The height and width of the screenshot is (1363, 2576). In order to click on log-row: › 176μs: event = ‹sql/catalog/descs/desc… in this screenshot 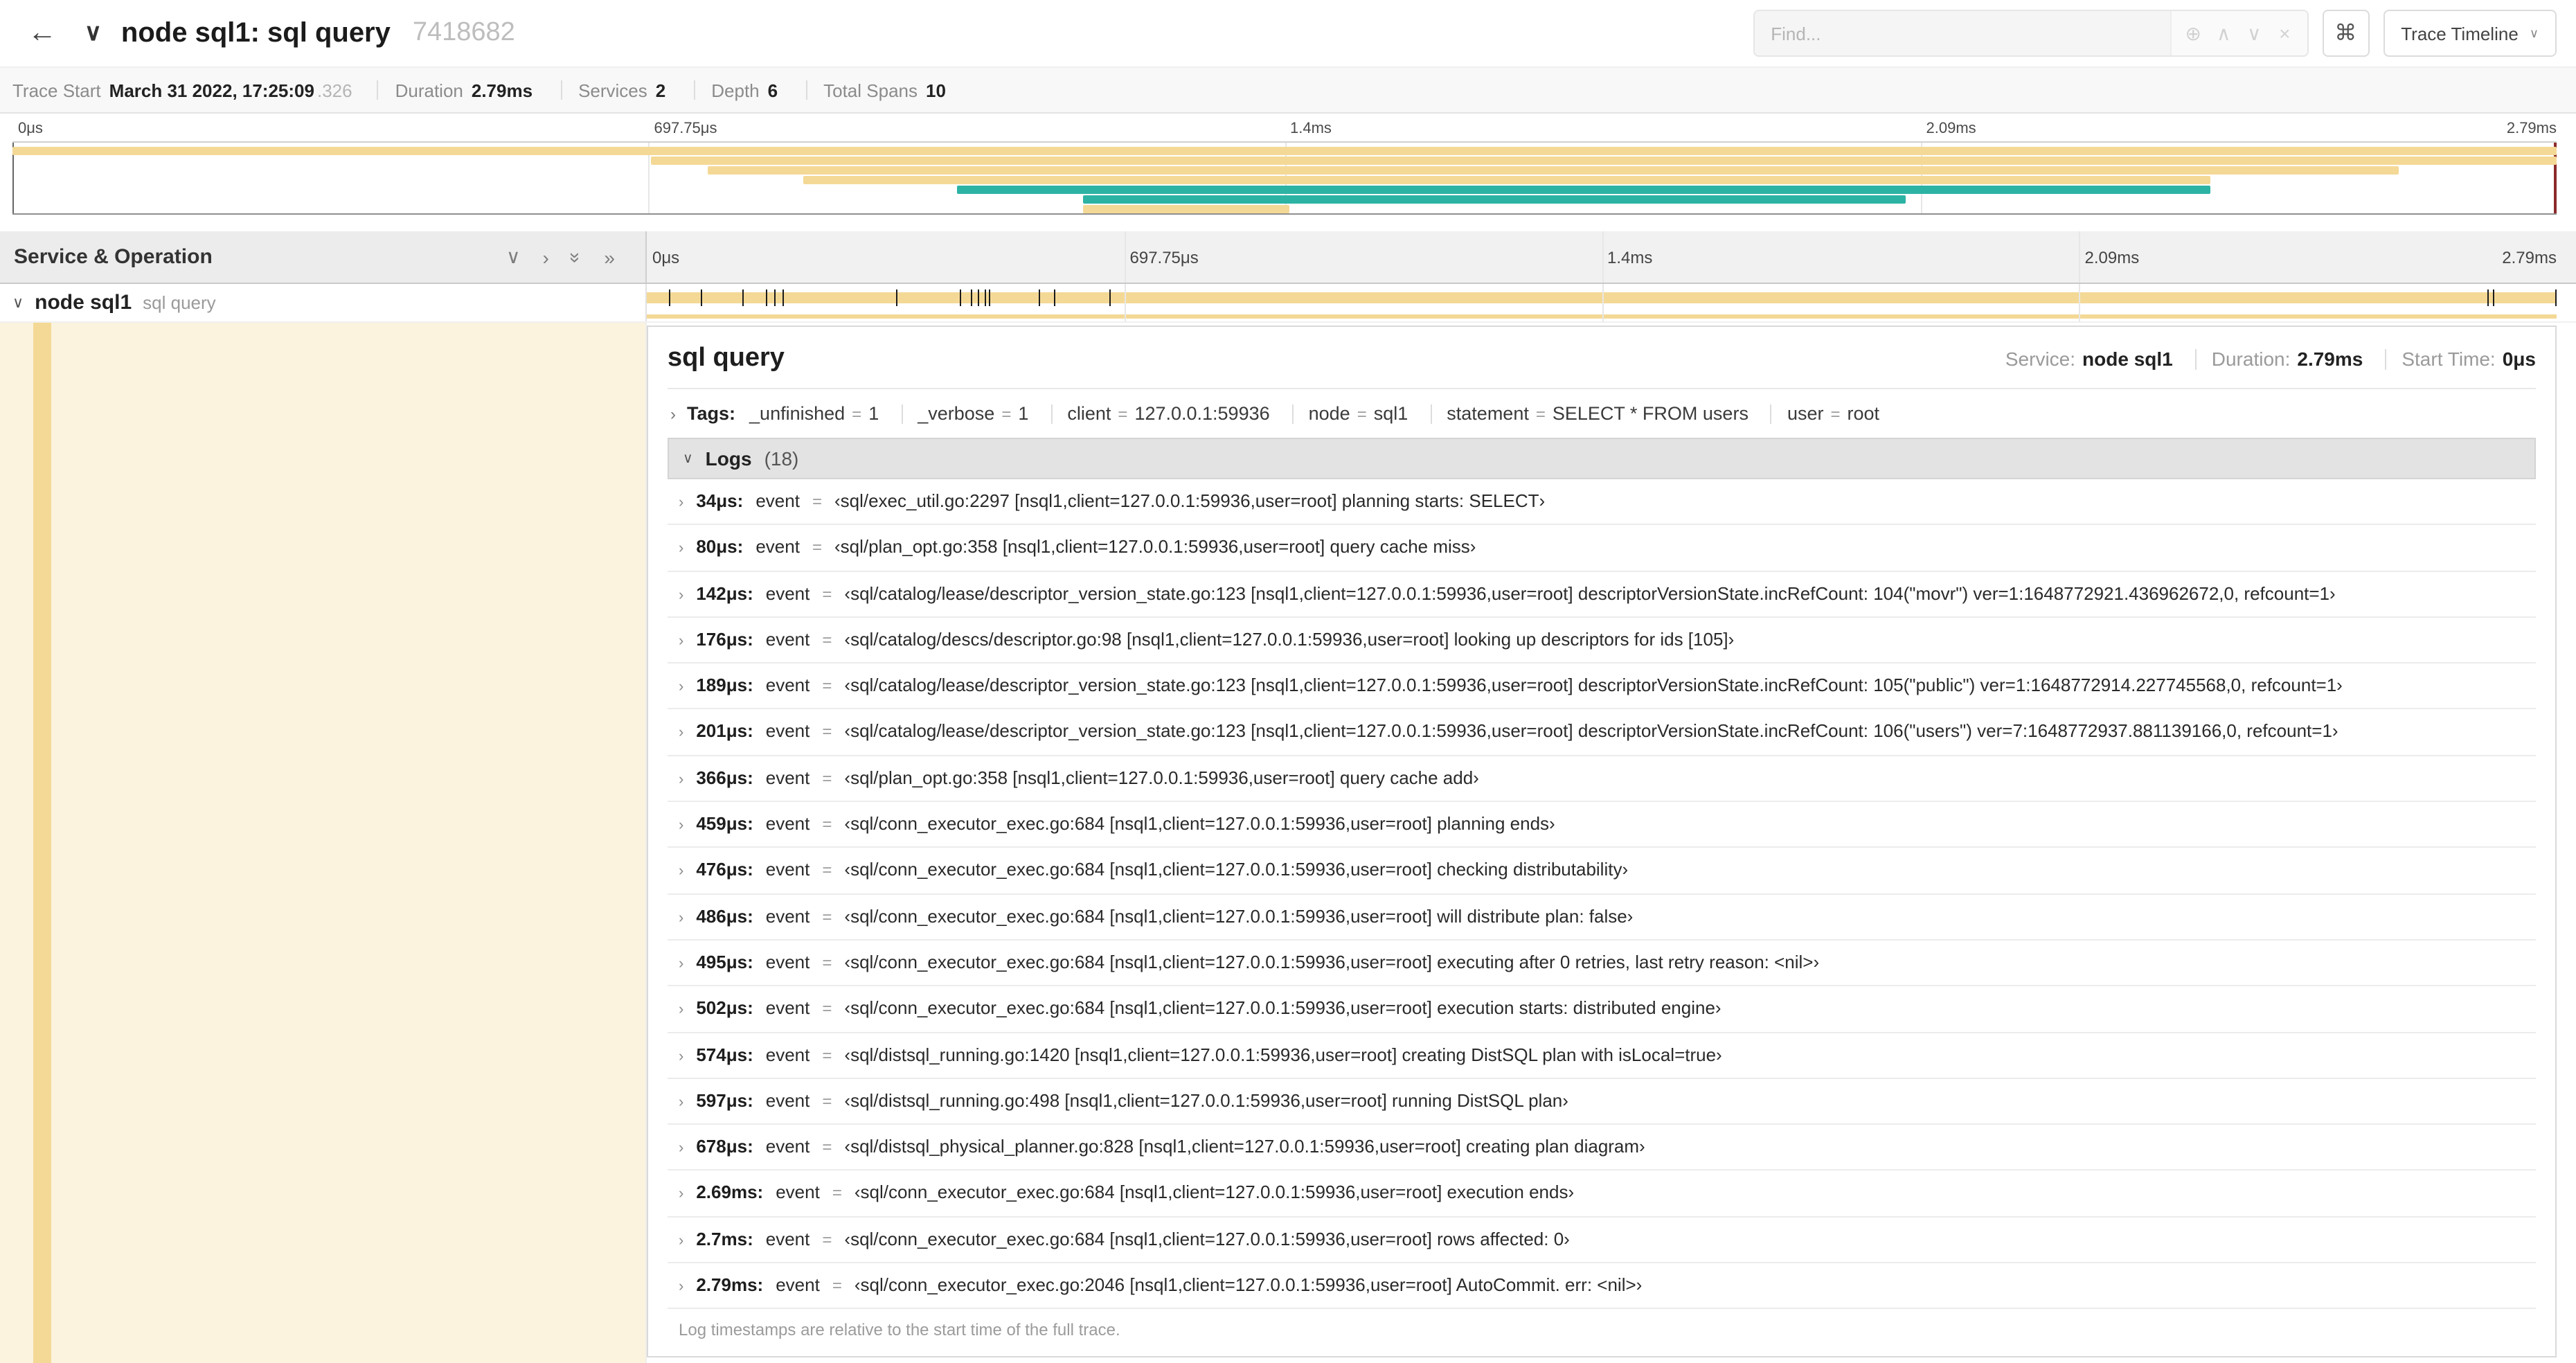, I will do `click(1602, 641)`.